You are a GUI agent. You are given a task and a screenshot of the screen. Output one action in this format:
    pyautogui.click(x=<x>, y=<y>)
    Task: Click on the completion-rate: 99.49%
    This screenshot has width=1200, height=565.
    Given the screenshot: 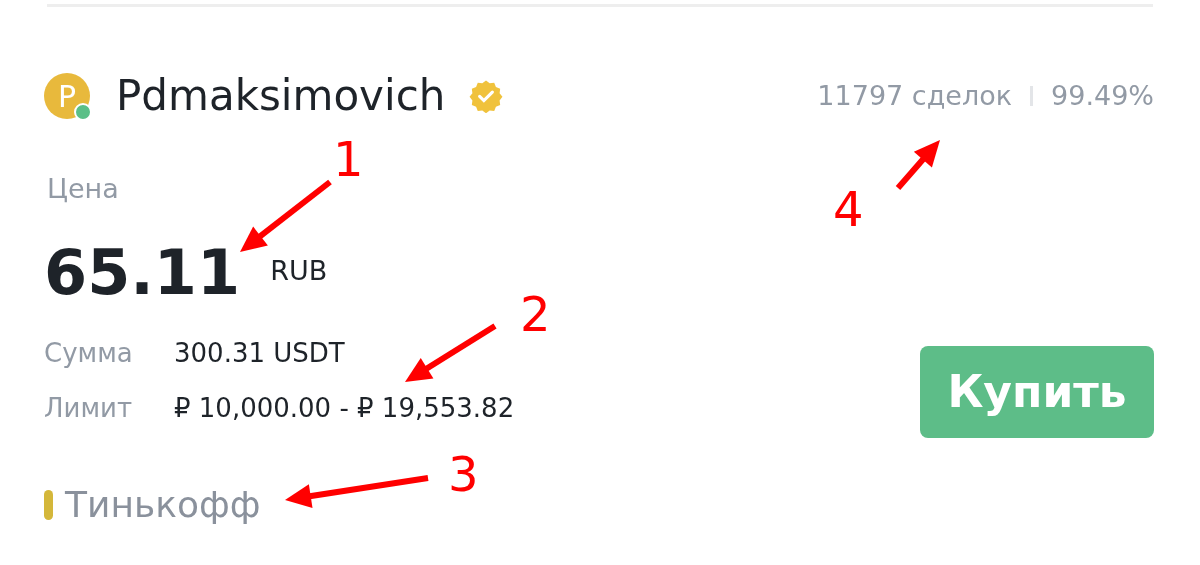 What is the action you would take?
    pyautogui.click(x=1102, y=95)
    